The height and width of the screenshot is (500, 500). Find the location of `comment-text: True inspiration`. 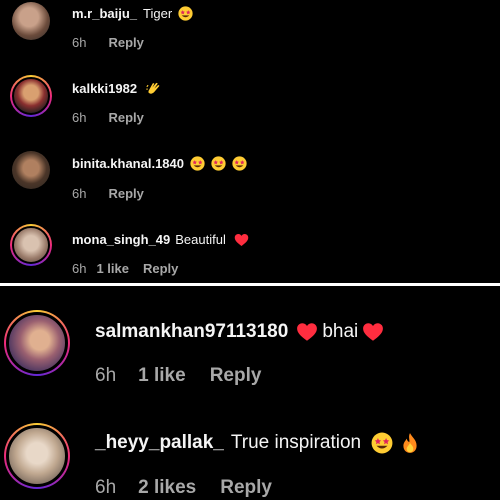

comment-text: True inspiration is located at coordinates (296, 442).